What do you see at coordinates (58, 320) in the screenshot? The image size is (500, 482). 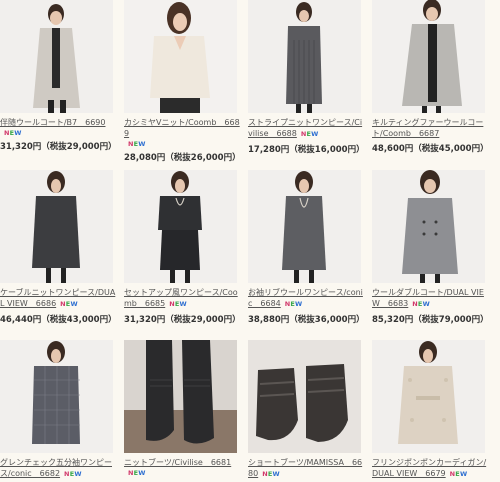 I see `product-price: 46,440円（税抜43,000円）` at bounding box center [58, 320].